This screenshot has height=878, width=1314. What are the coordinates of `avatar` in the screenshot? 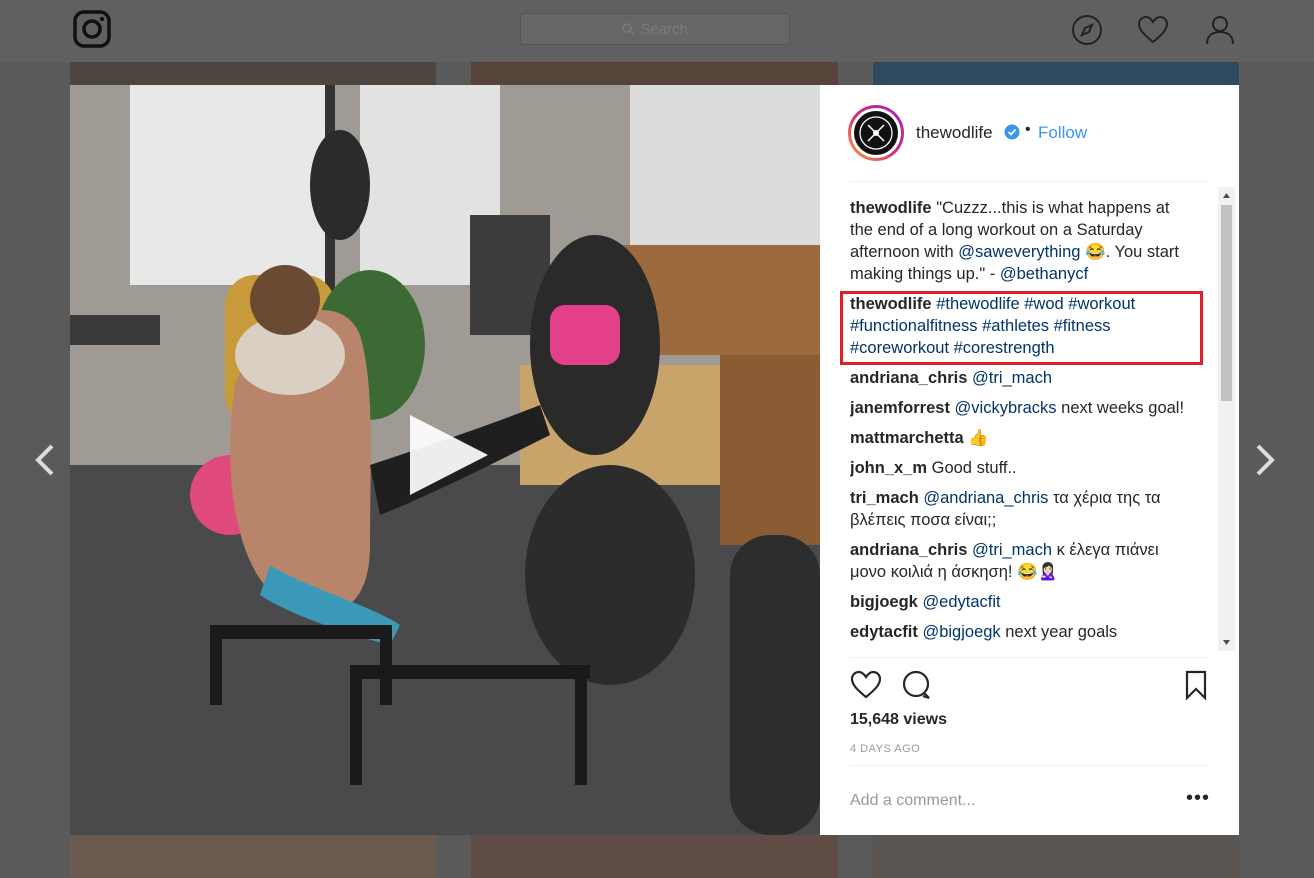 It's located at (876, 133).